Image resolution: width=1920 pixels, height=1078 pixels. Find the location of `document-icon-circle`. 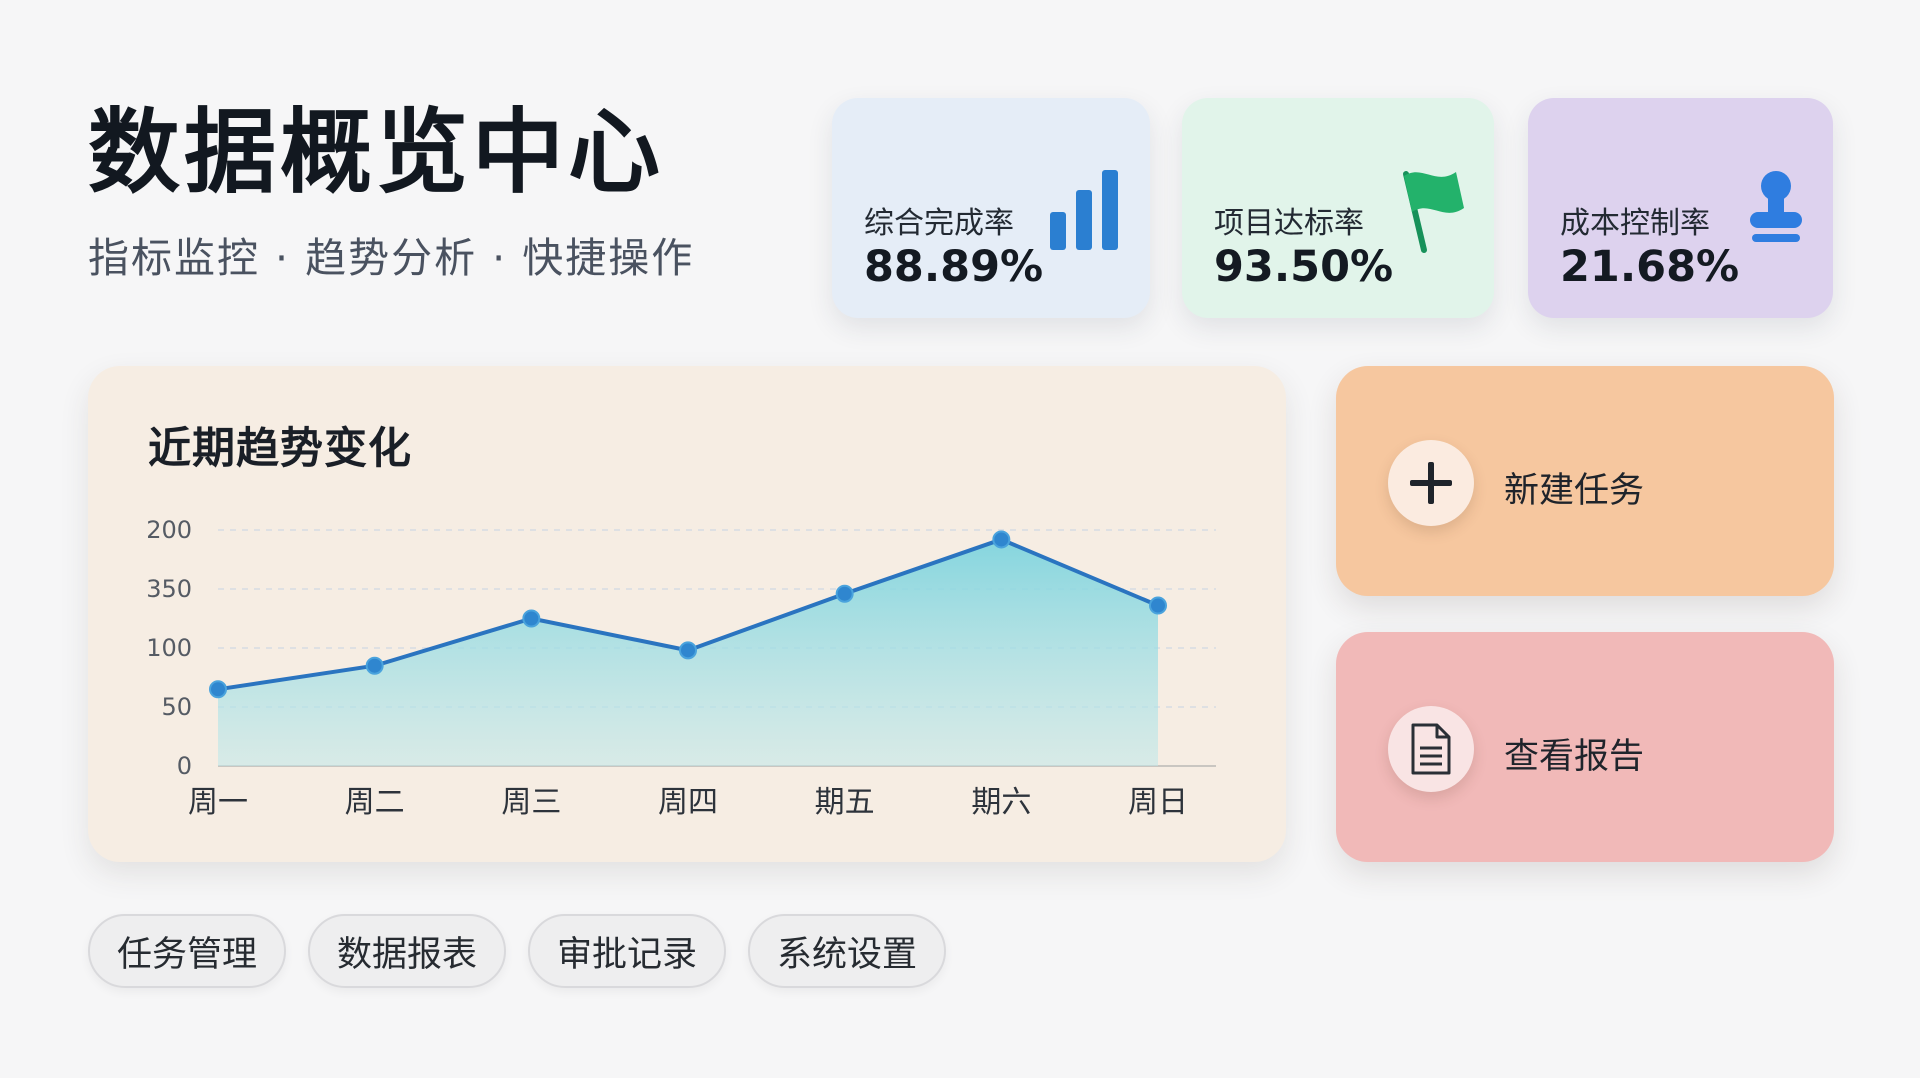

document-icon-circle is located at coordinates (1431, 749).